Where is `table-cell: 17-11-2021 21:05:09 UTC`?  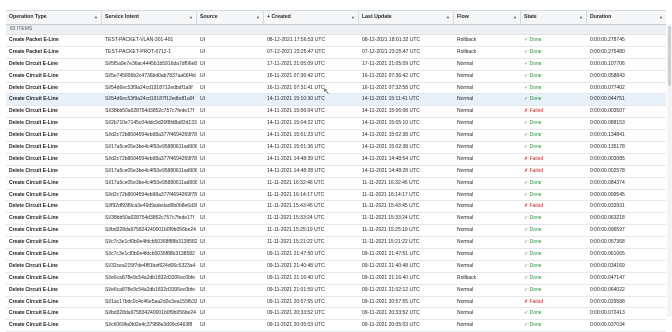
table-cell: 17-11-2021 21:05:09 UTC is located at coordinates (296, 63).